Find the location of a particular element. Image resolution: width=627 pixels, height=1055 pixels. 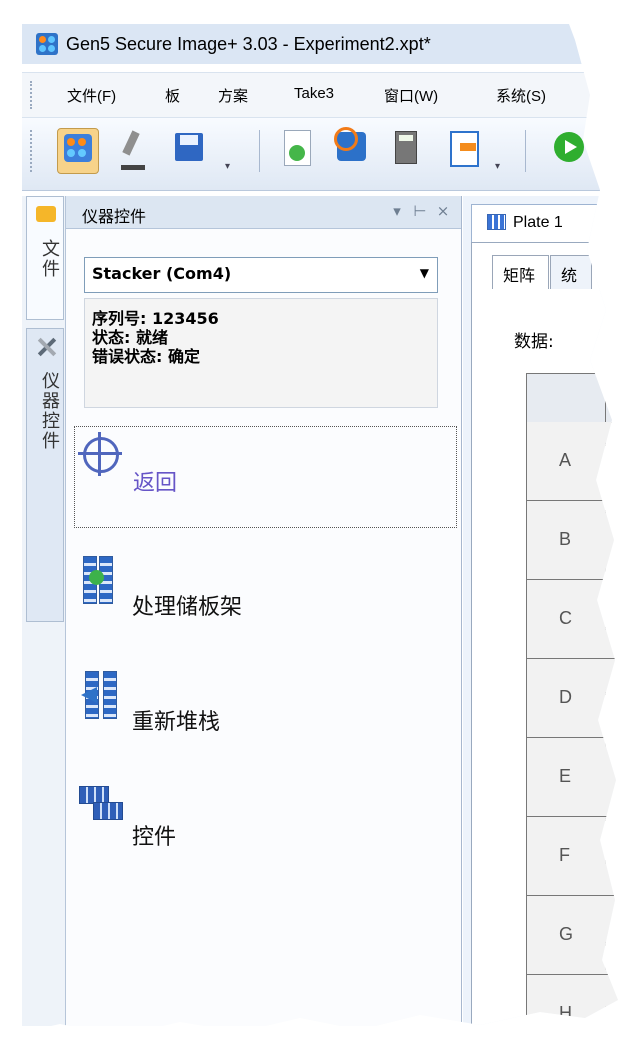

pin-icon: ⊢ is located at coordinates (420, 211).